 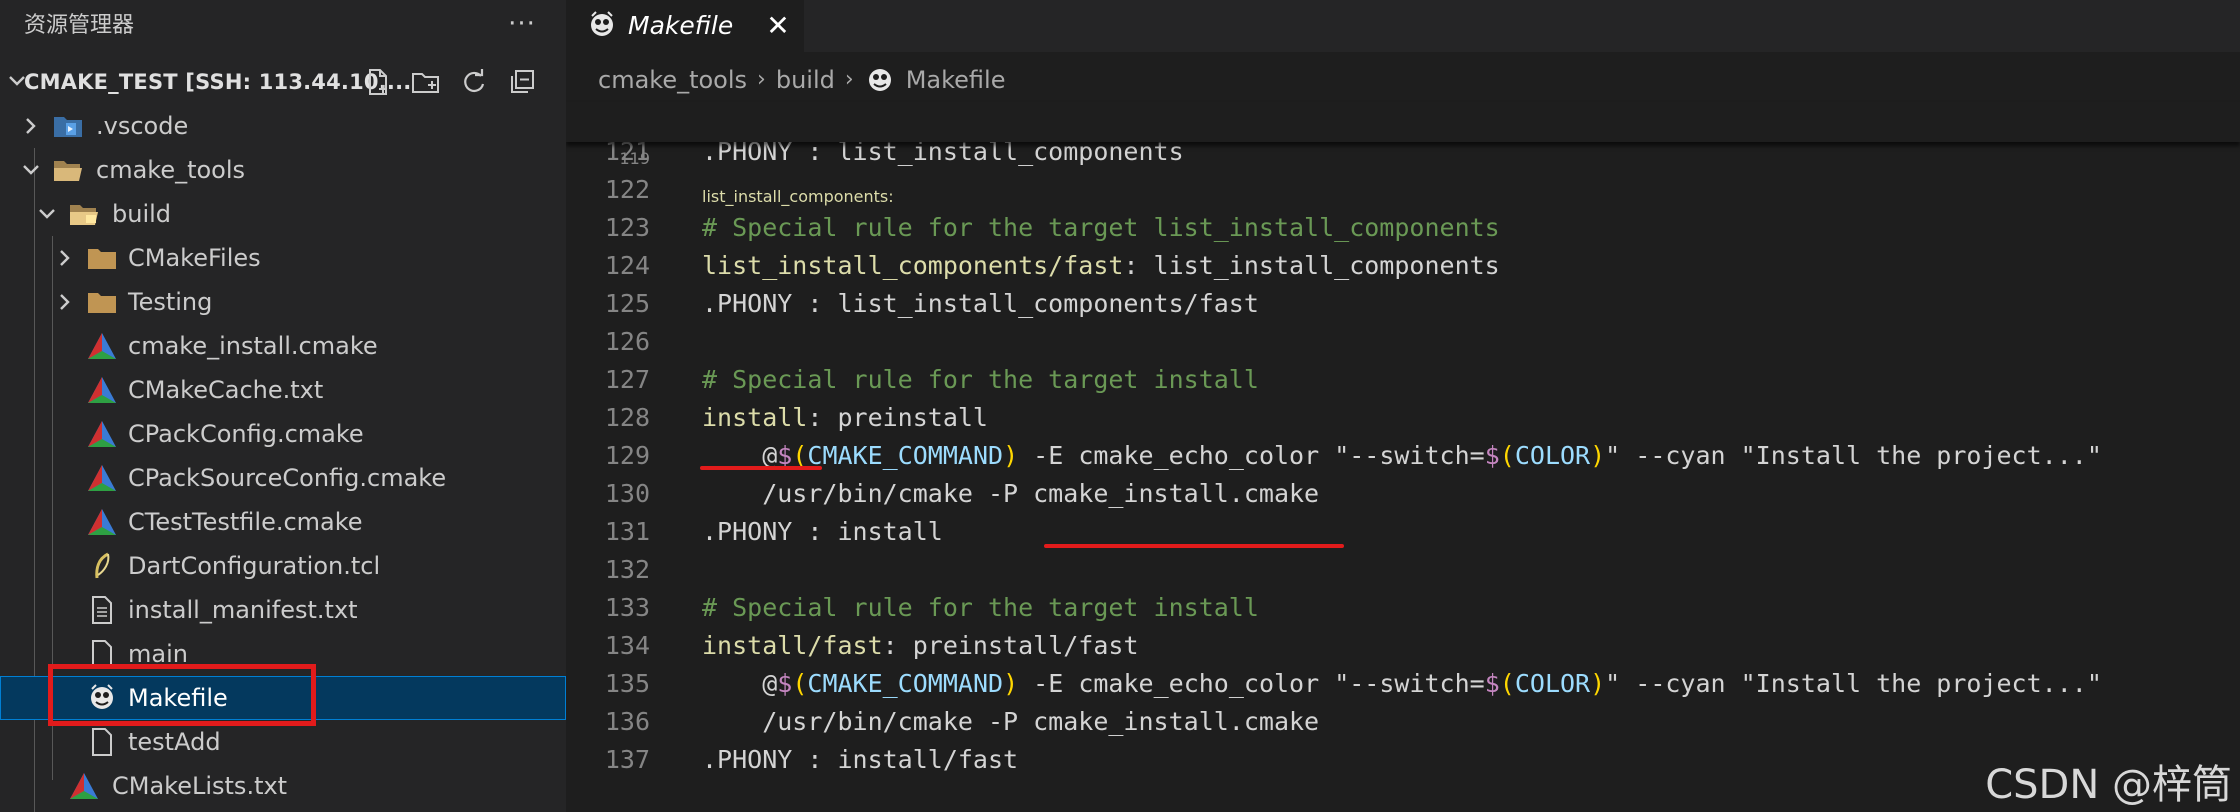 I want to click on tree-item-label: DartConfiguration.tcl, so click(x=254, y=566).